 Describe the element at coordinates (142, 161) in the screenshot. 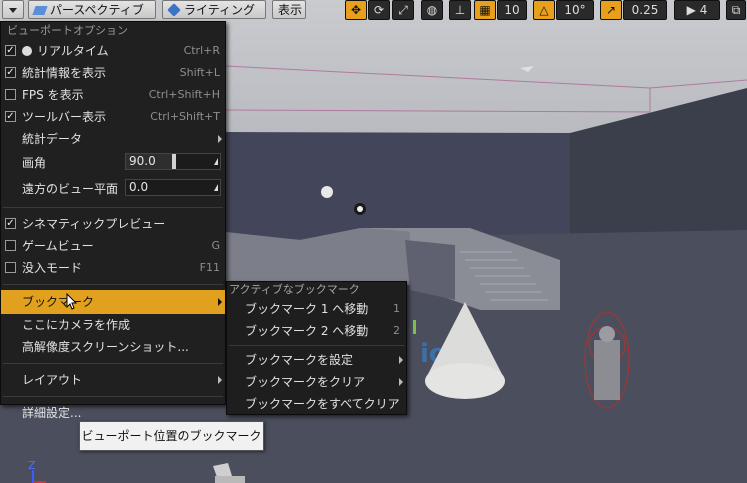

I see `fov-value: 90.0` at that location.